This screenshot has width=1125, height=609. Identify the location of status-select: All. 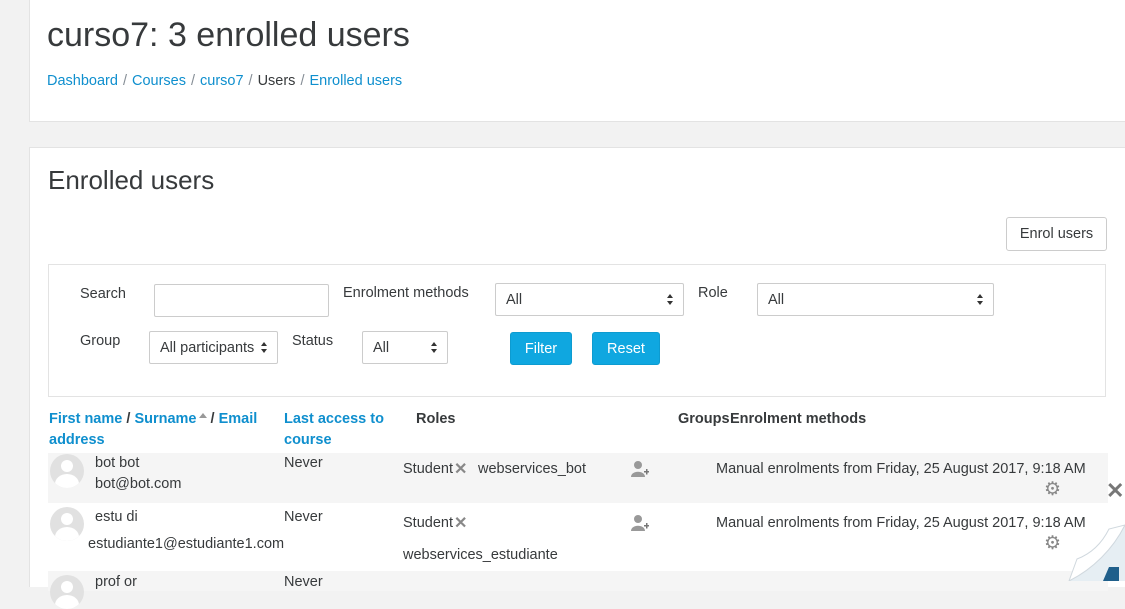
(405, 347).